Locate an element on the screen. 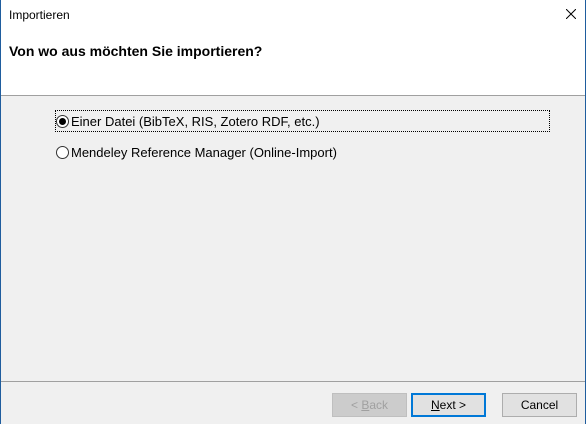 Image resolution: width=586 pixels, height=424 pixels. back-button-prefix: < is located at coordinates (356, 405).